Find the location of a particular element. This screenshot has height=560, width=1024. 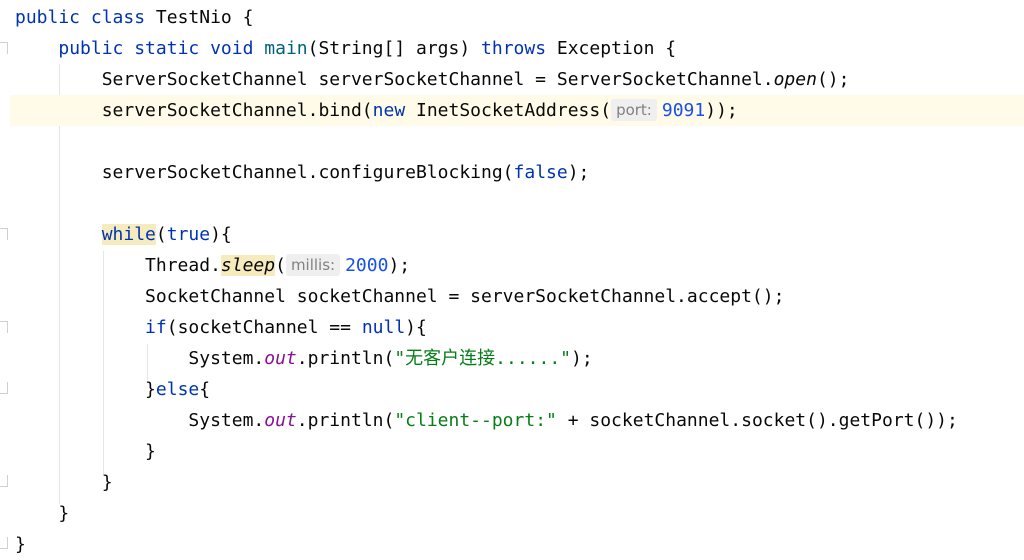

parameter-hint: port: is located at coordinates (634, 110).